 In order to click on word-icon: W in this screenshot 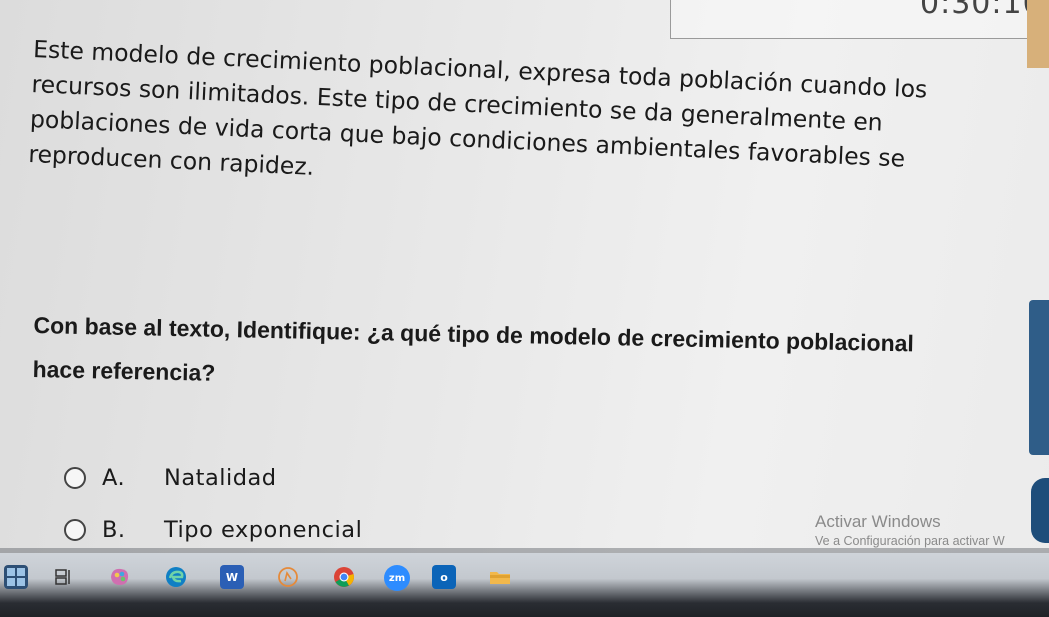, I will do `click(232, 577)`.